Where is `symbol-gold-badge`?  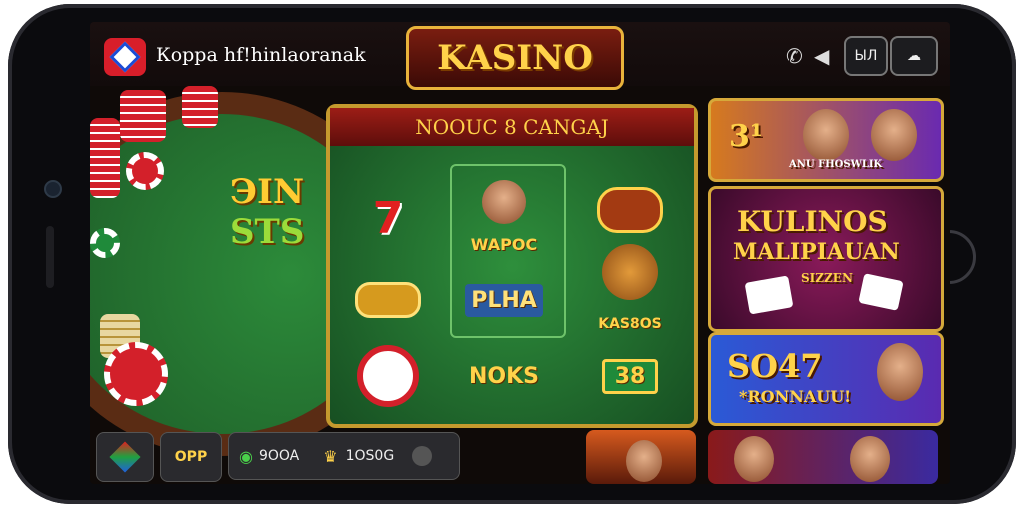 symbol-gold-badge is located at coordinates (388, 300).